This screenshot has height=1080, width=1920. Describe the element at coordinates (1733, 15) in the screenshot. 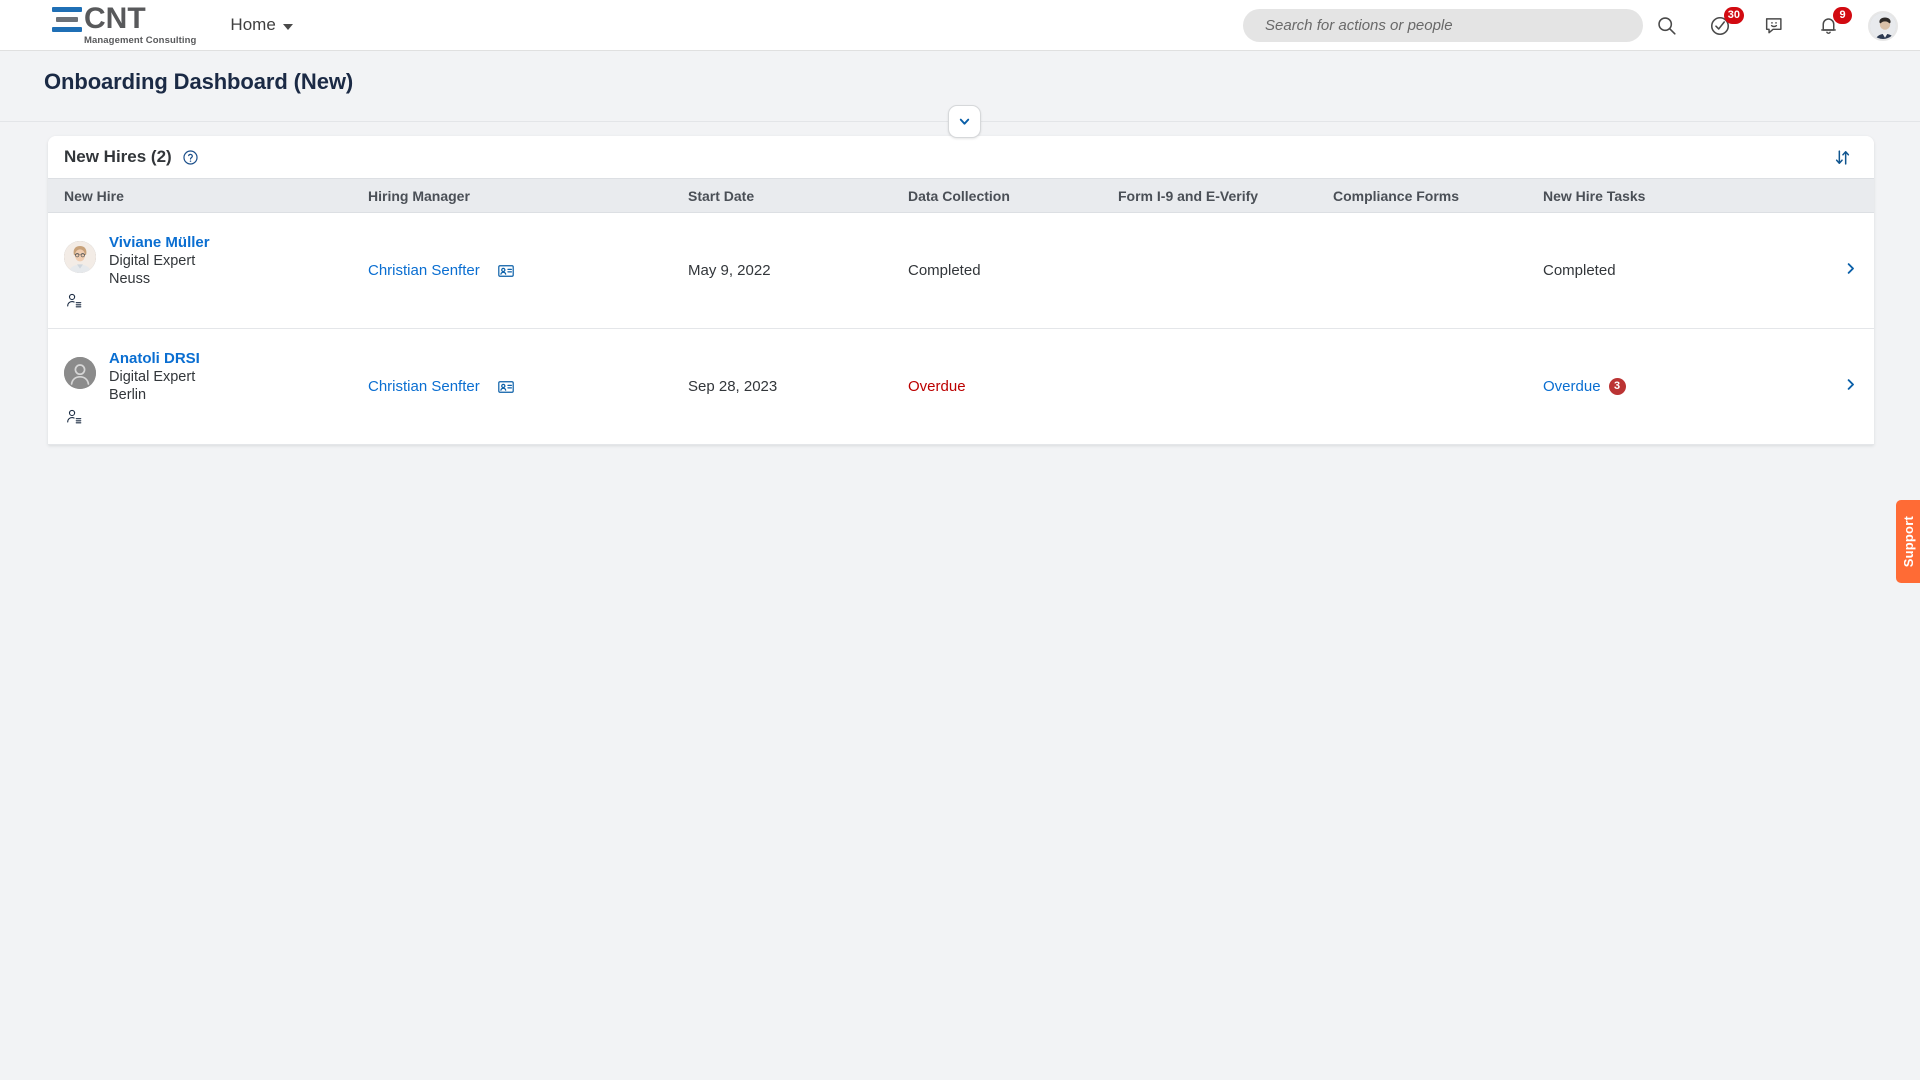

I see `tasks-badge: 30` at that location.